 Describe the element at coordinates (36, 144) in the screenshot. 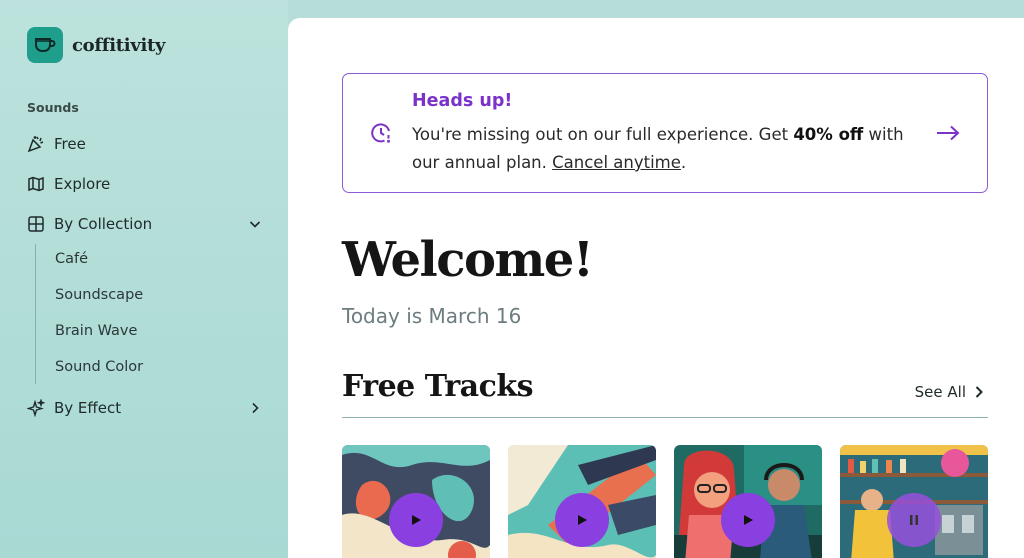

I see `party-popper-icon` at that location.